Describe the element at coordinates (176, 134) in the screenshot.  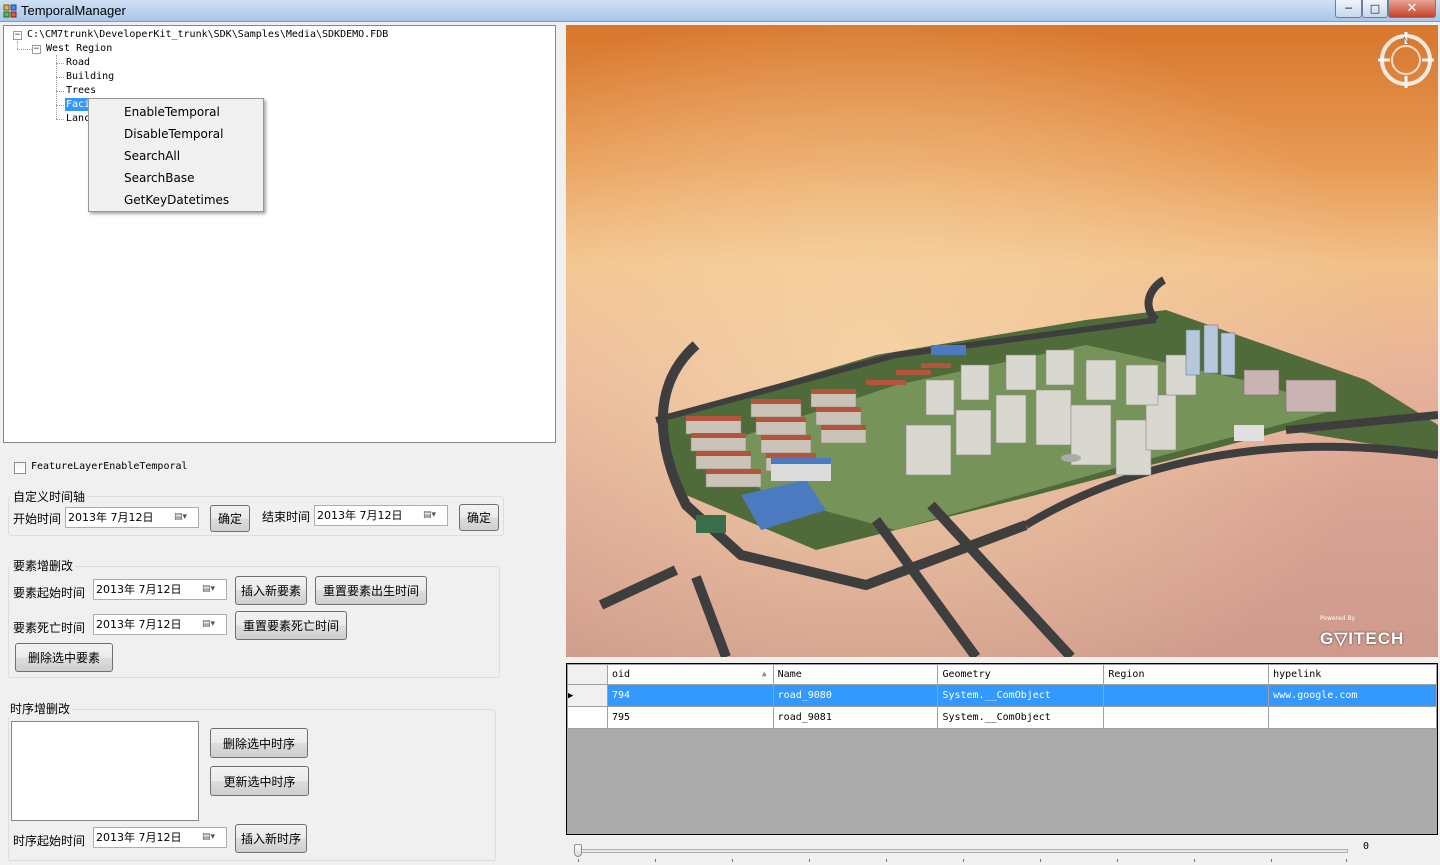
I see `menu-item-disable-temporal: DisableTemporal` at that location.